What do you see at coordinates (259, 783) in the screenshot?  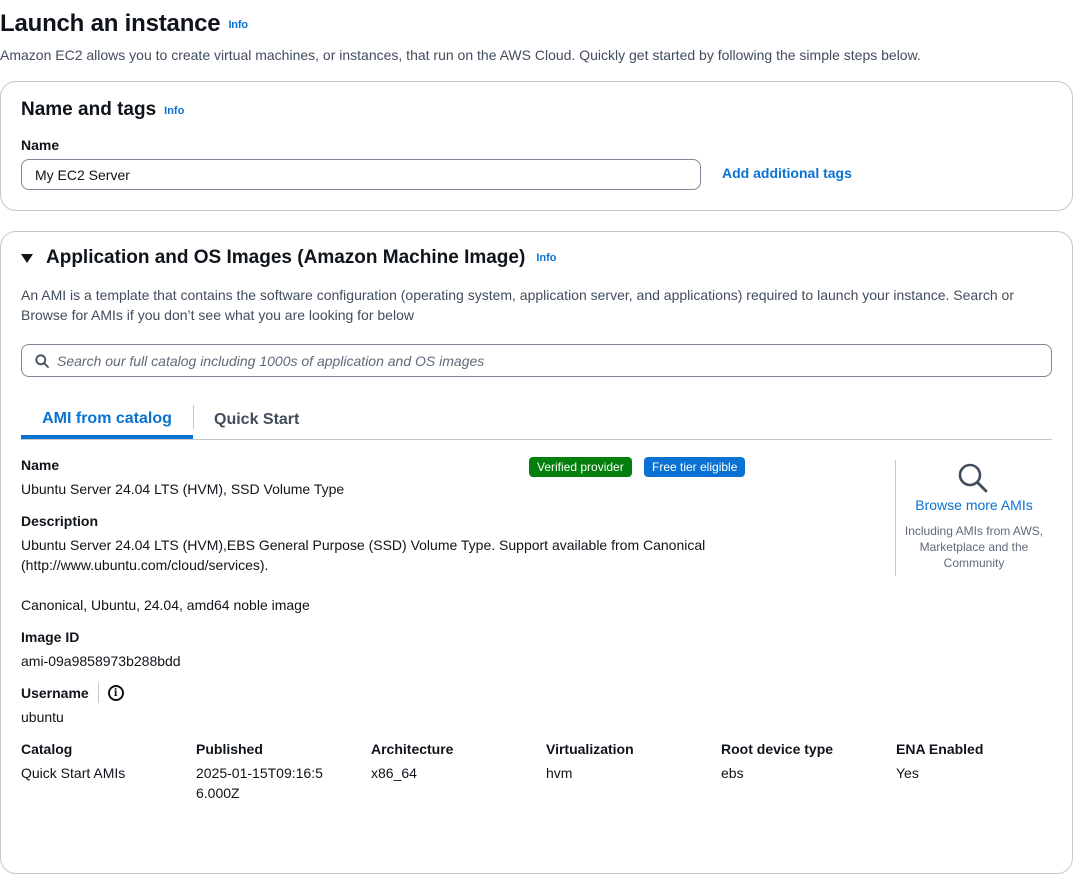 I see `published-value: 2025-01-15T09:16:56.000Z` at bounding box center [259, 783].